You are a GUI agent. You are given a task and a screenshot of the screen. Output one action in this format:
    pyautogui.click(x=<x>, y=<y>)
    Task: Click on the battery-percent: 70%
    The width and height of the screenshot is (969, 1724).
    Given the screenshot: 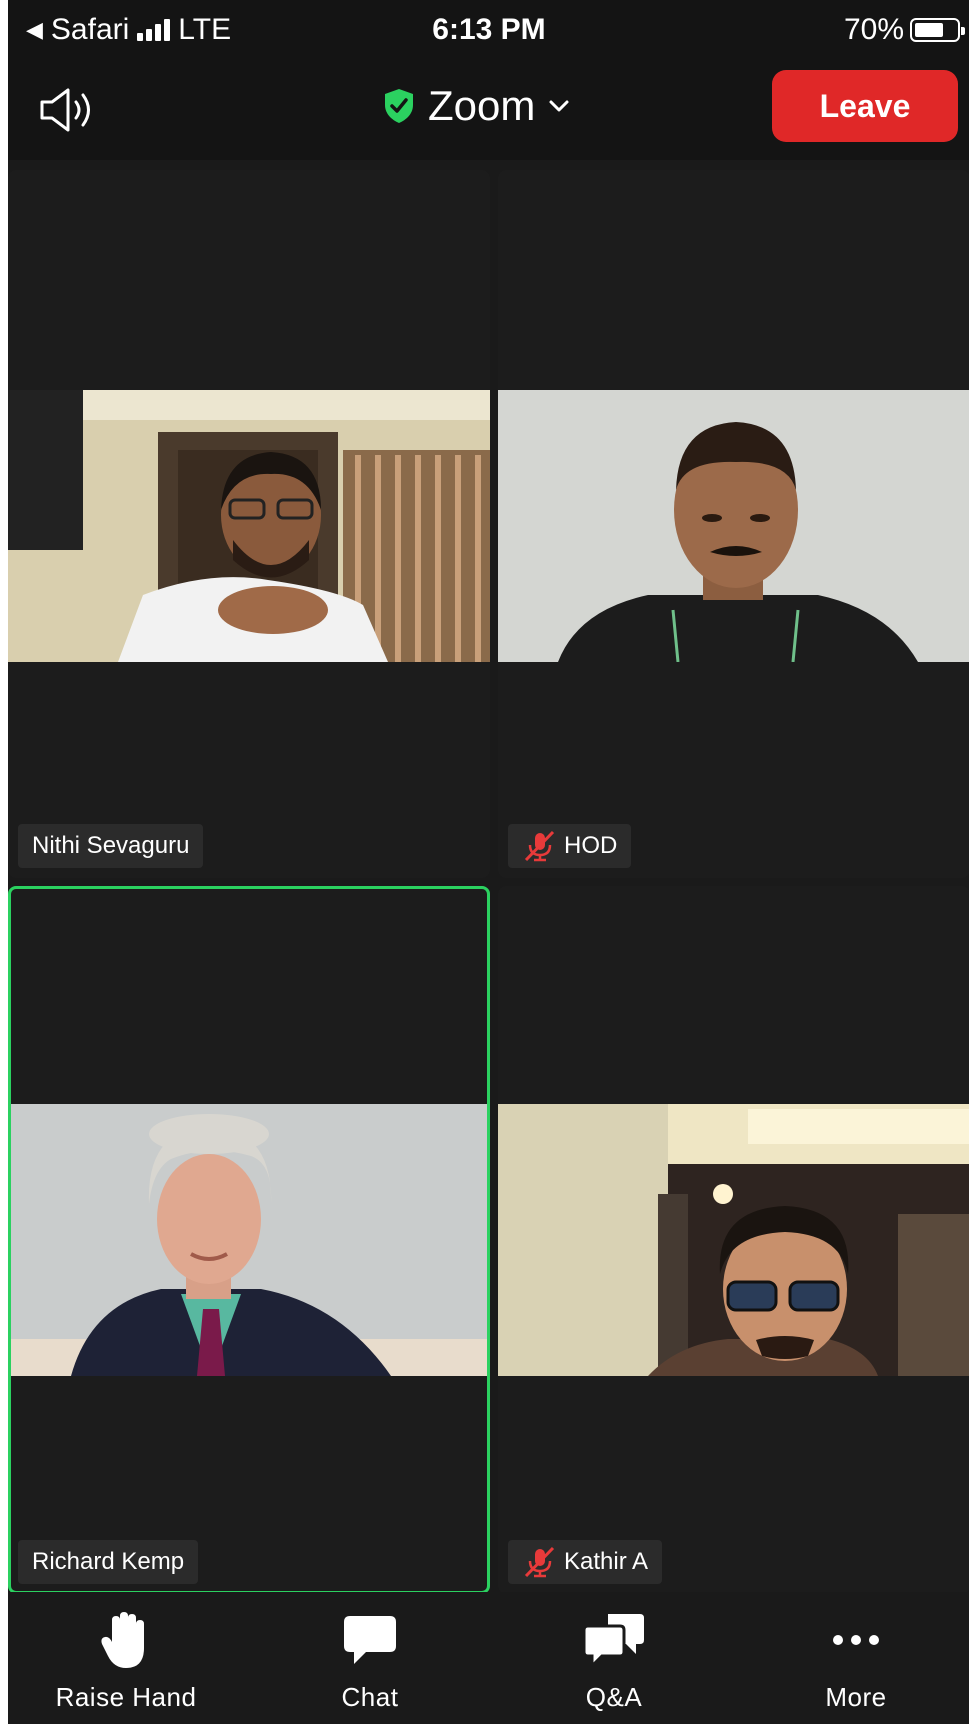 What is the action you would take?
    pyautogui.click(x=873, y=29)
    